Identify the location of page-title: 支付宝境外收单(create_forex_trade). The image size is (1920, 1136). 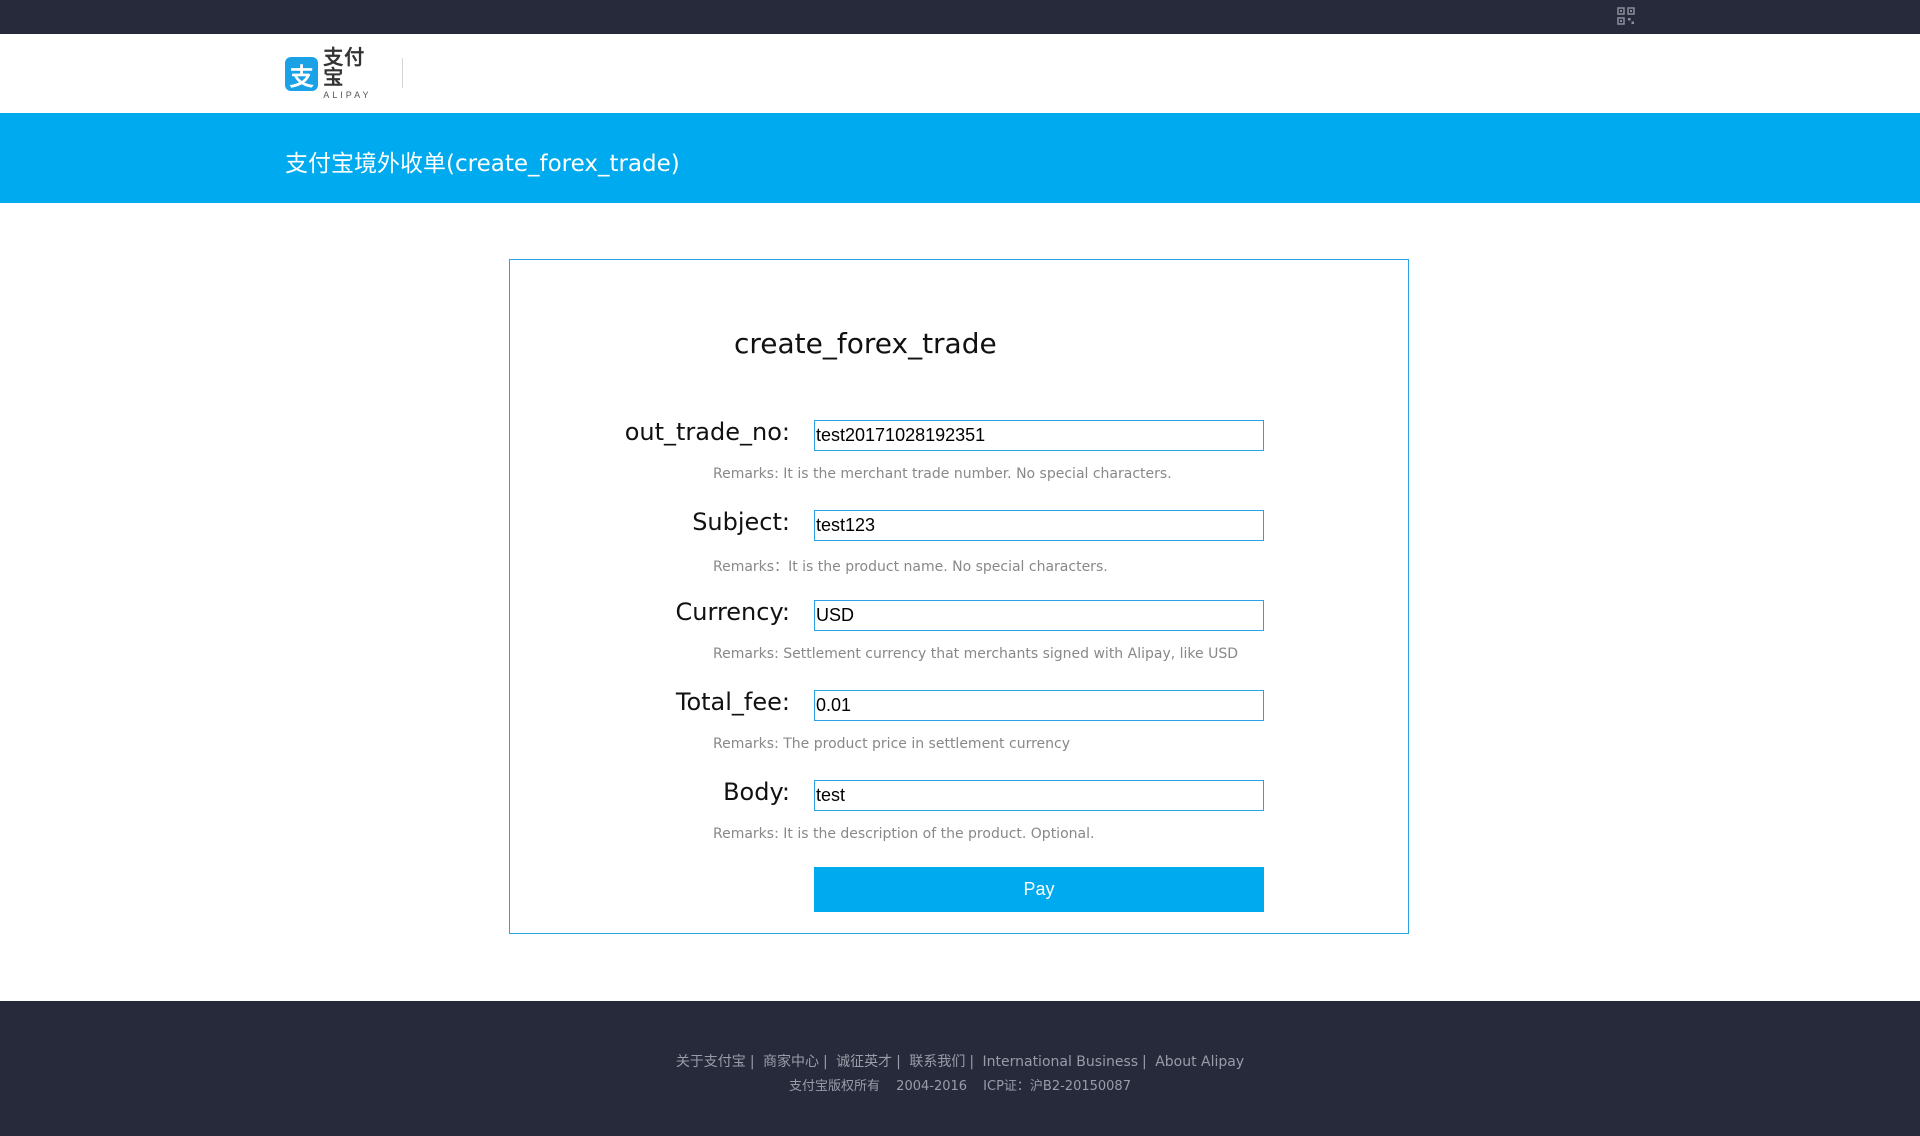
(482, 164).